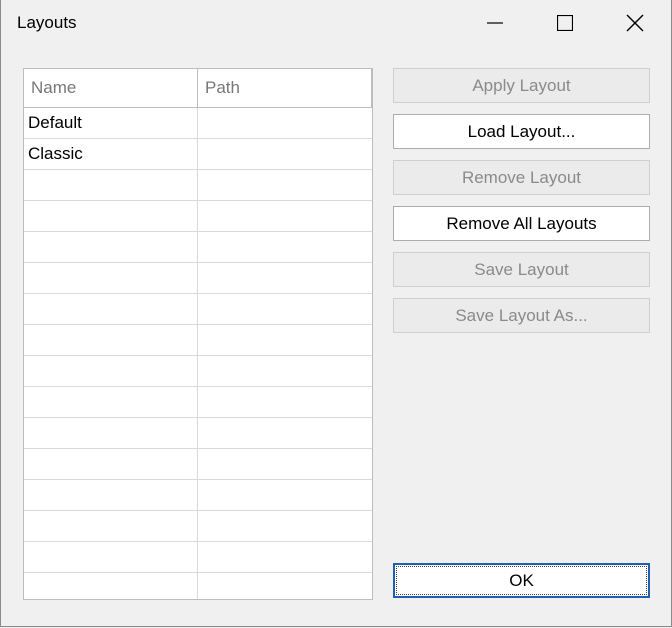 This screenshot has height=628, width=672. Describe the element at coordinates (521, 223) in the screenshot. I see `remove-all-layouts-button: Remove All Layouts` at that location.